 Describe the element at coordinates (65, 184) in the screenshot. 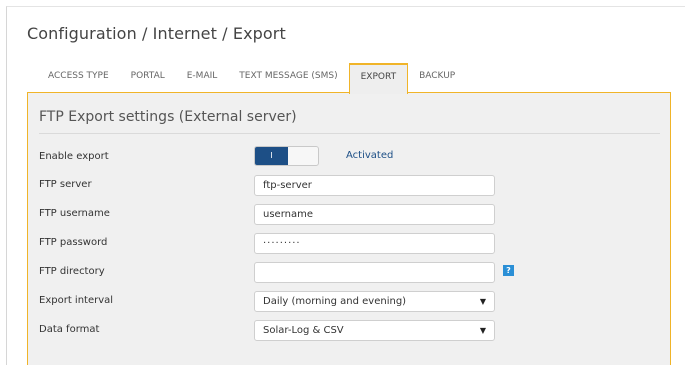

I see `ftp-server-label: FTP server` at that location.